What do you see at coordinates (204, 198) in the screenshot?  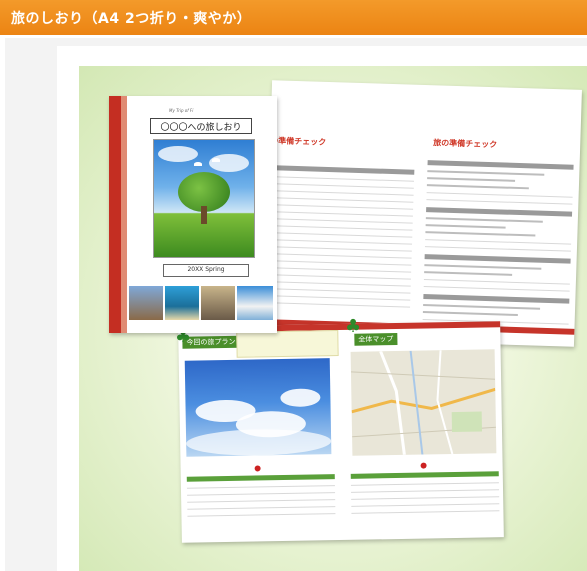 I see `tree-photo` at bounding box center [204, 198].